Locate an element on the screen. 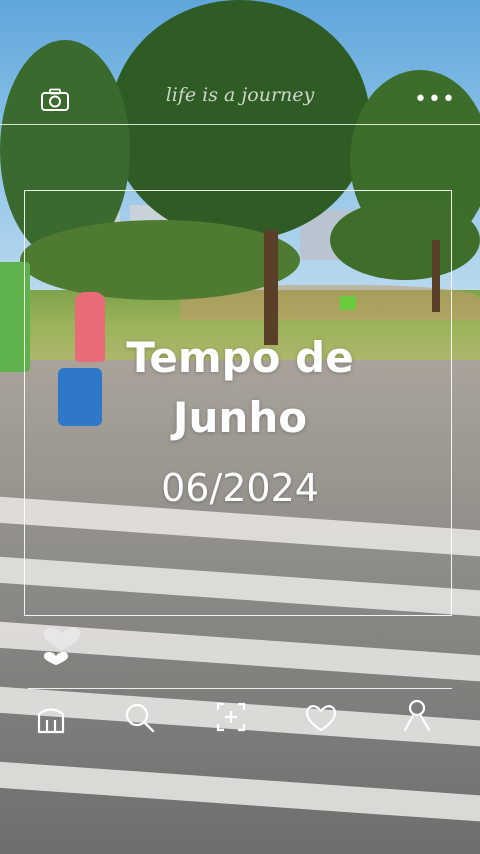  date-label: 06/2024 is located at coordinates (240, 488).